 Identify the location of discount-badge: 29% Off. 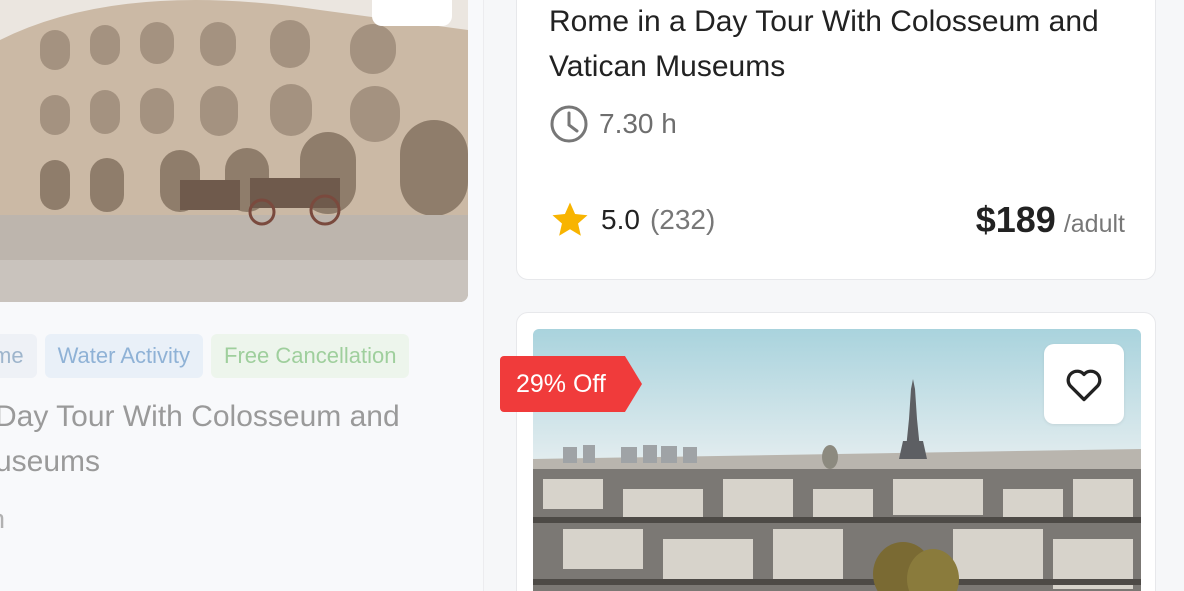
(571, 384).